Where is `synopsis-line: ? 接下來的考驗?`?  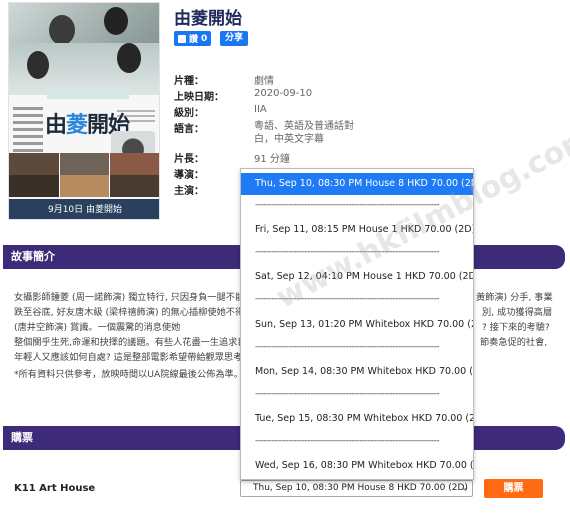
synopsis-line: ? 接下來的考驗? is located at coordinates (516, 327).